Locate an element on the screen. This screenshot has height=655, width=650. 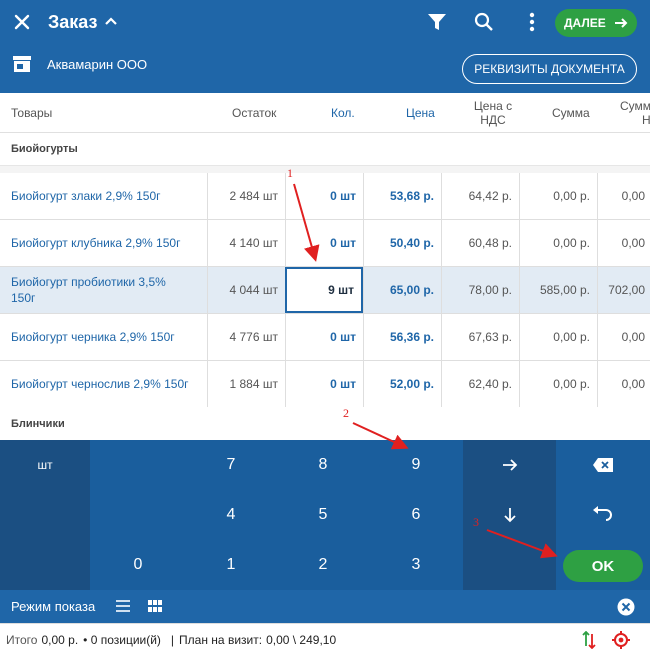
backspace-icon is located at coordinates (603, 465).